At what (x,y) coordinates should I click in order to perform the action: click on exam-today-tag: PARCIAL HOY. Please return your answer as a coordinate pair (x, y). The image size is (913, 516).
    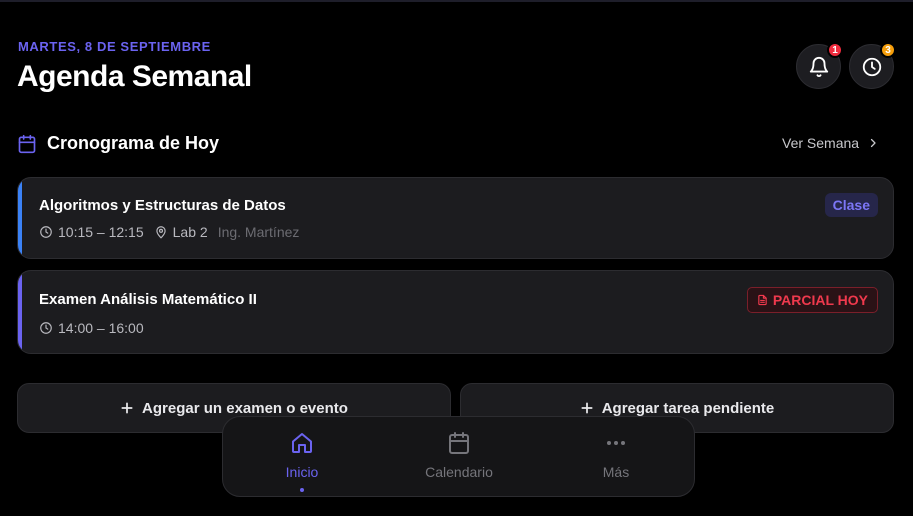
    Looking at the image, I should click on (812, 300).